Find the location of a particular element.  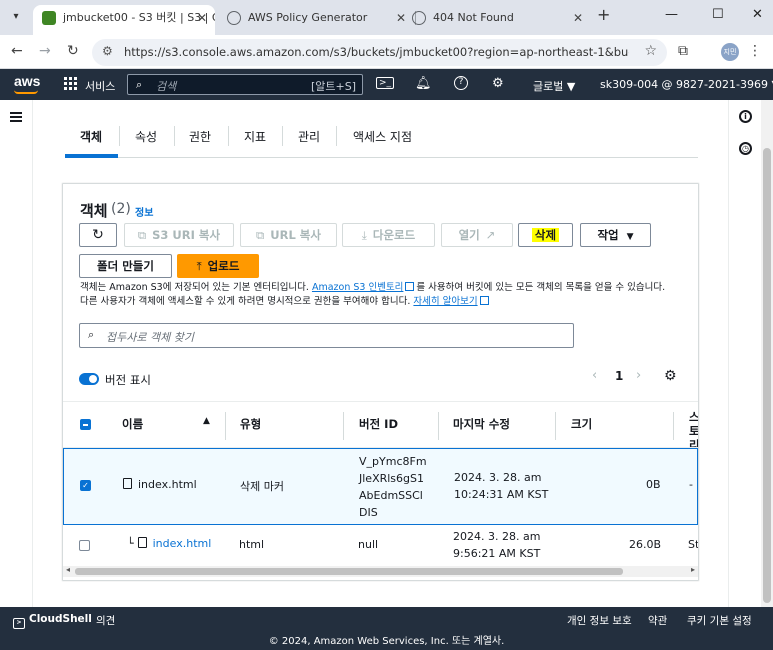

tab-permissions: 권한 is located at coordinates (200, 136).